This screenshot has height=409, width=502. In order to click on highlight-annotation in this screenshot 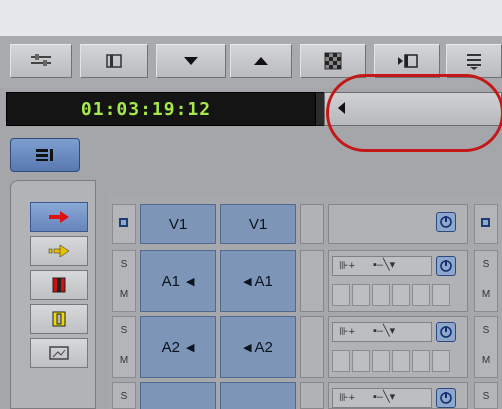, I will do `click(414, 113)`.